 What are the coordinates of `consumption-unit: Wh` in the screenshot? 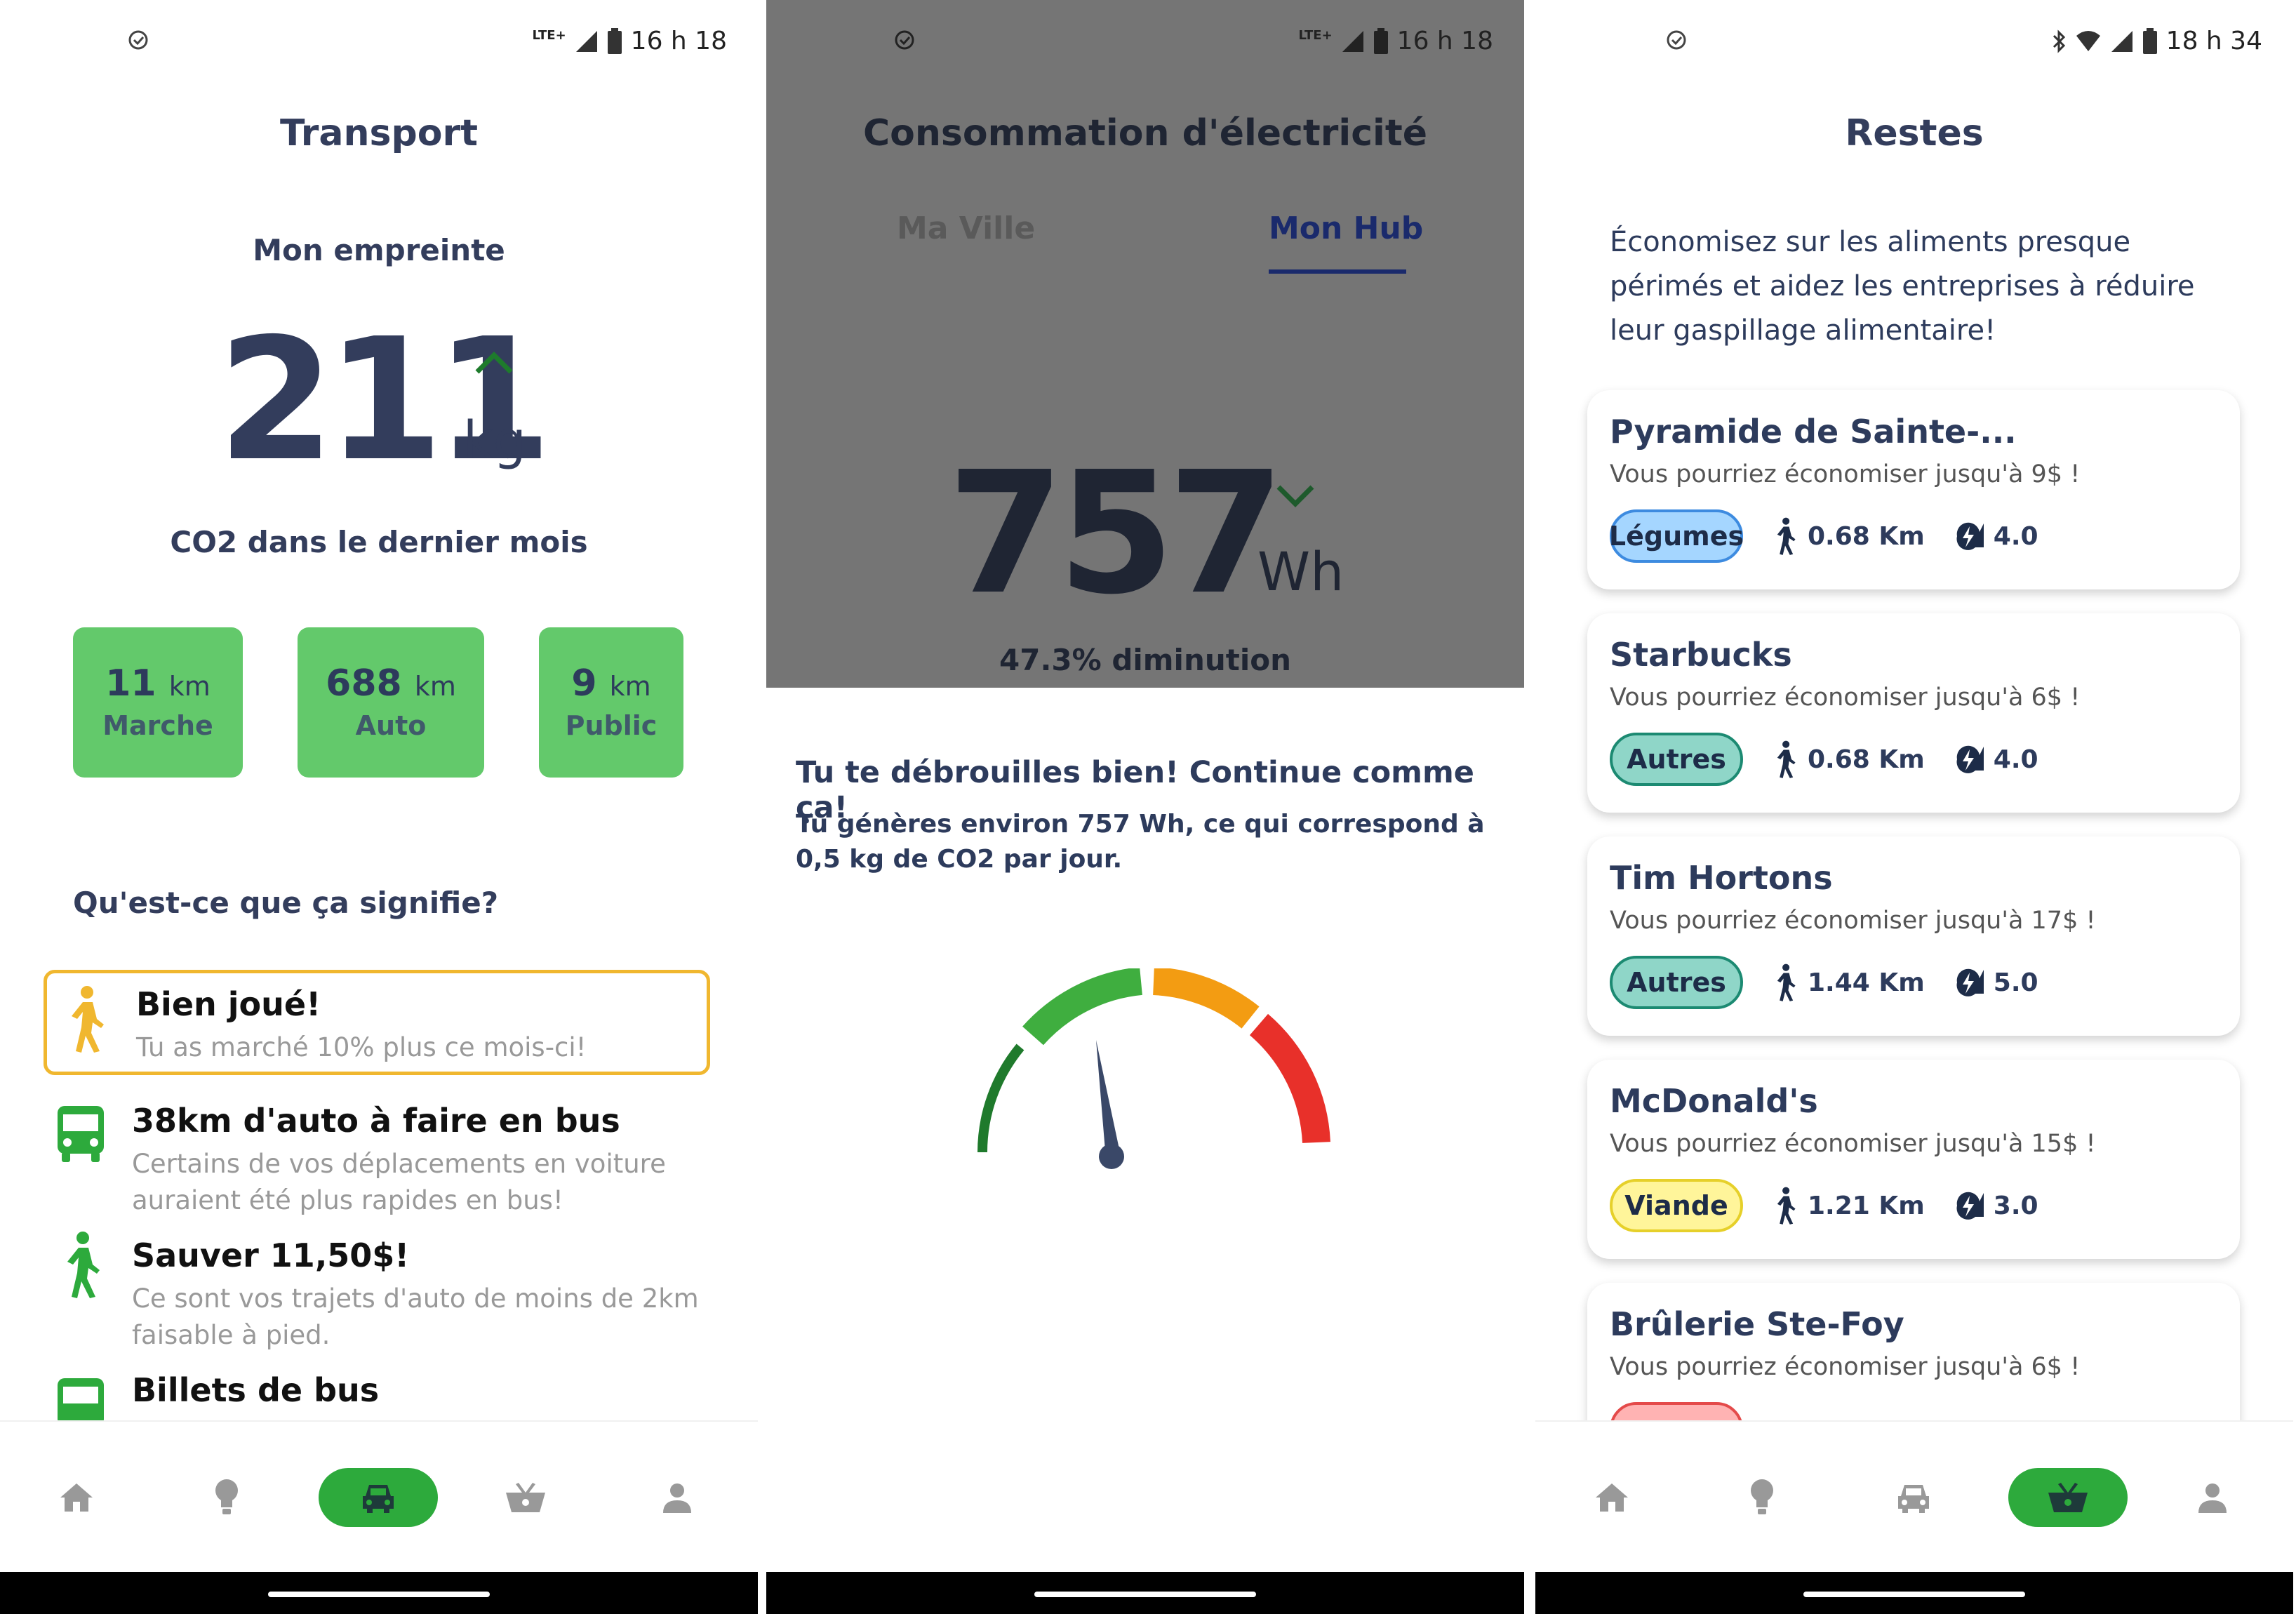 It's located at (1300, 572).